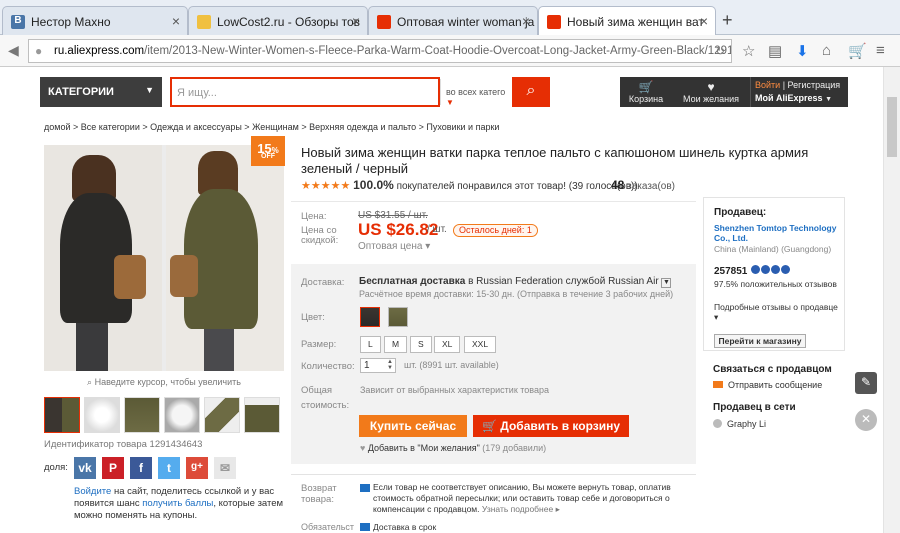 This screenshot has height=533, width=900. What do you see at coordinates (776, 312) in the screenshot?
I see `seller-feedback-link: Подробные отзывы о продавце ▾` at bounding box center [776, 312].